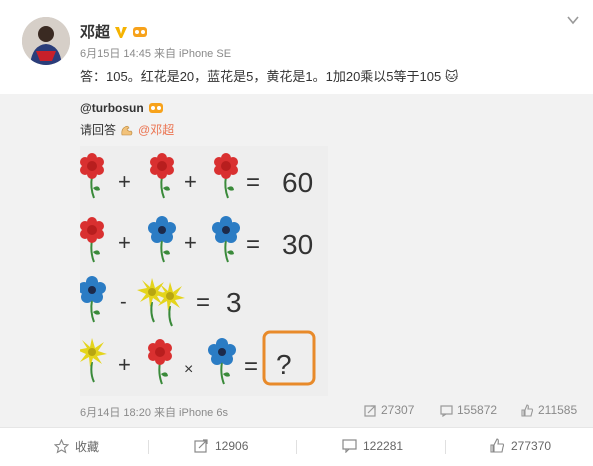 The height and width of the screenshot is (466, 593). I want to click on comment-button: 122281, so click(372, 445).